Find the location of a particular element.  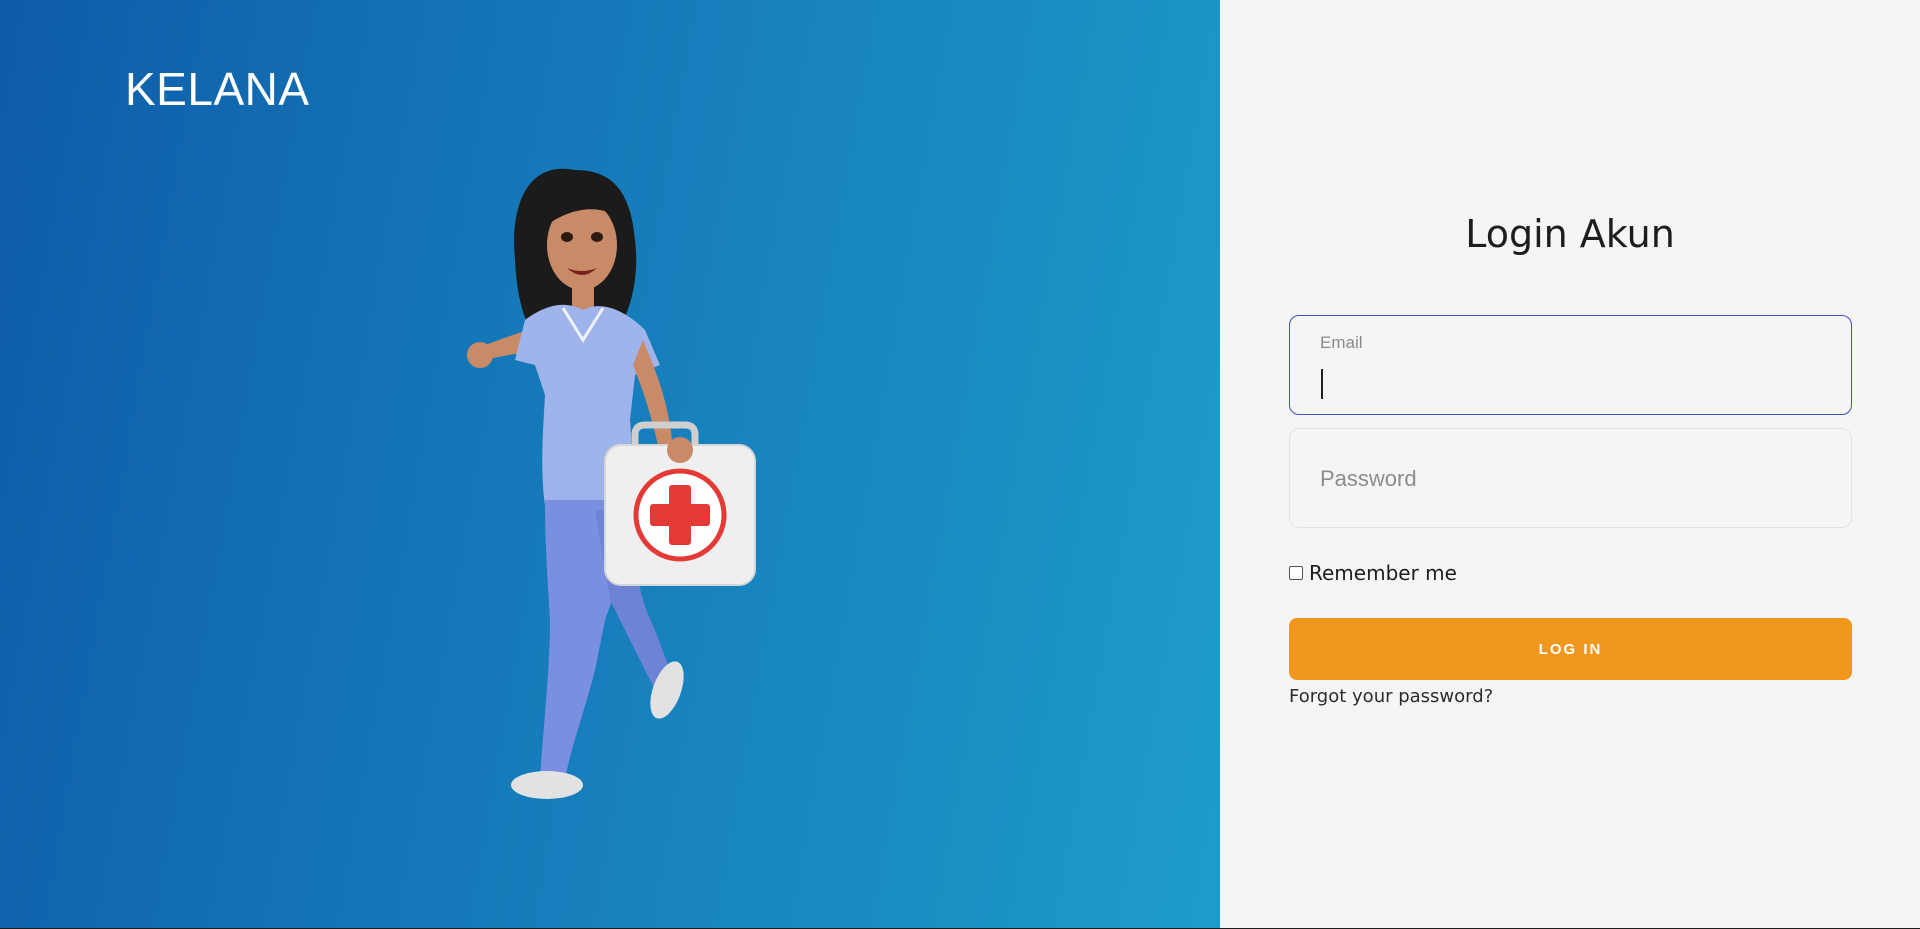

brand-logo: KELANA is located at coordinates (217, 89).